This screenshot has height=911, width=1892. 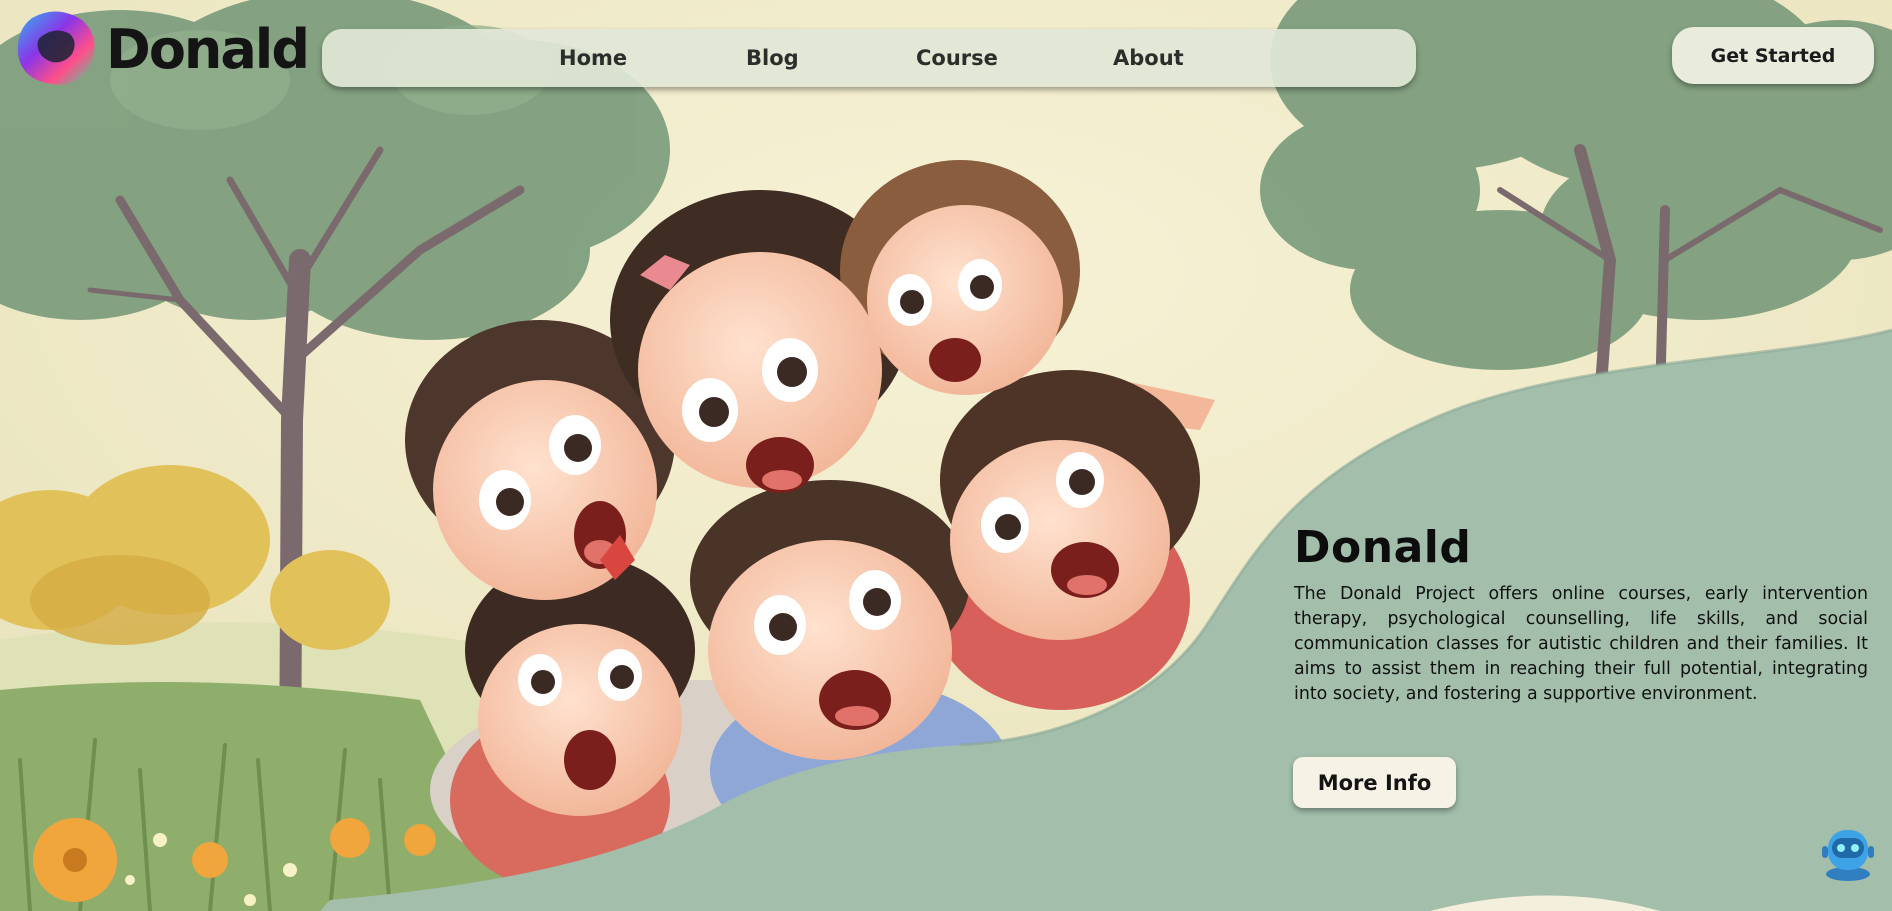 I want to click on nav-link-about: About, so click(x=1148, y=58).